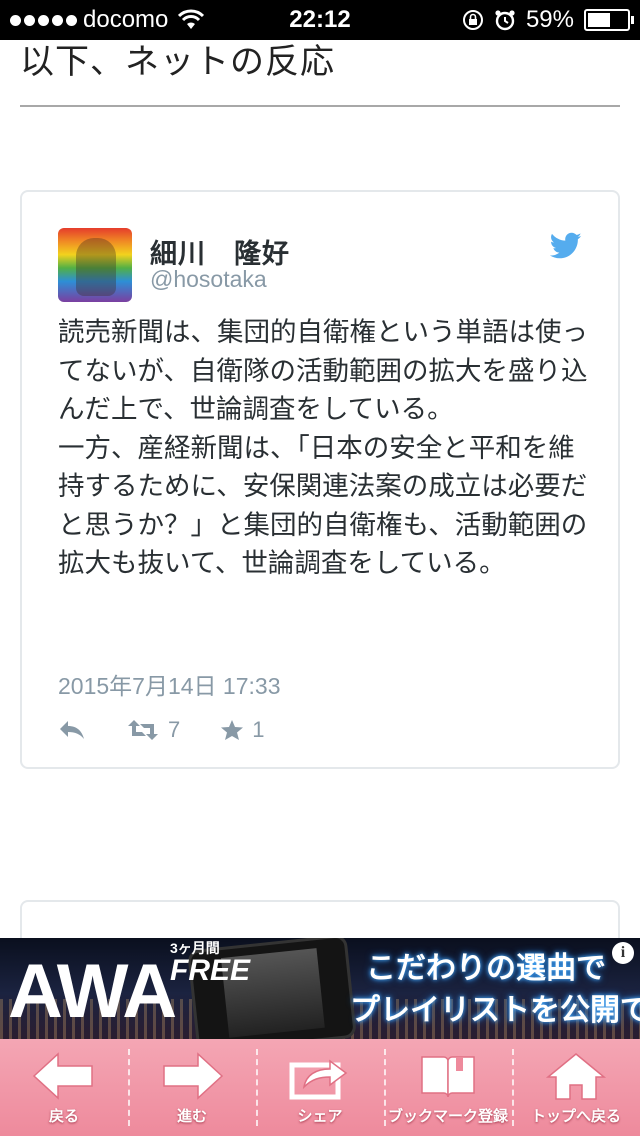  What do you see at coordinates (566, 246) in the screenshot?
I see `twitter-bird-icon` at bounding box center [566, 246].